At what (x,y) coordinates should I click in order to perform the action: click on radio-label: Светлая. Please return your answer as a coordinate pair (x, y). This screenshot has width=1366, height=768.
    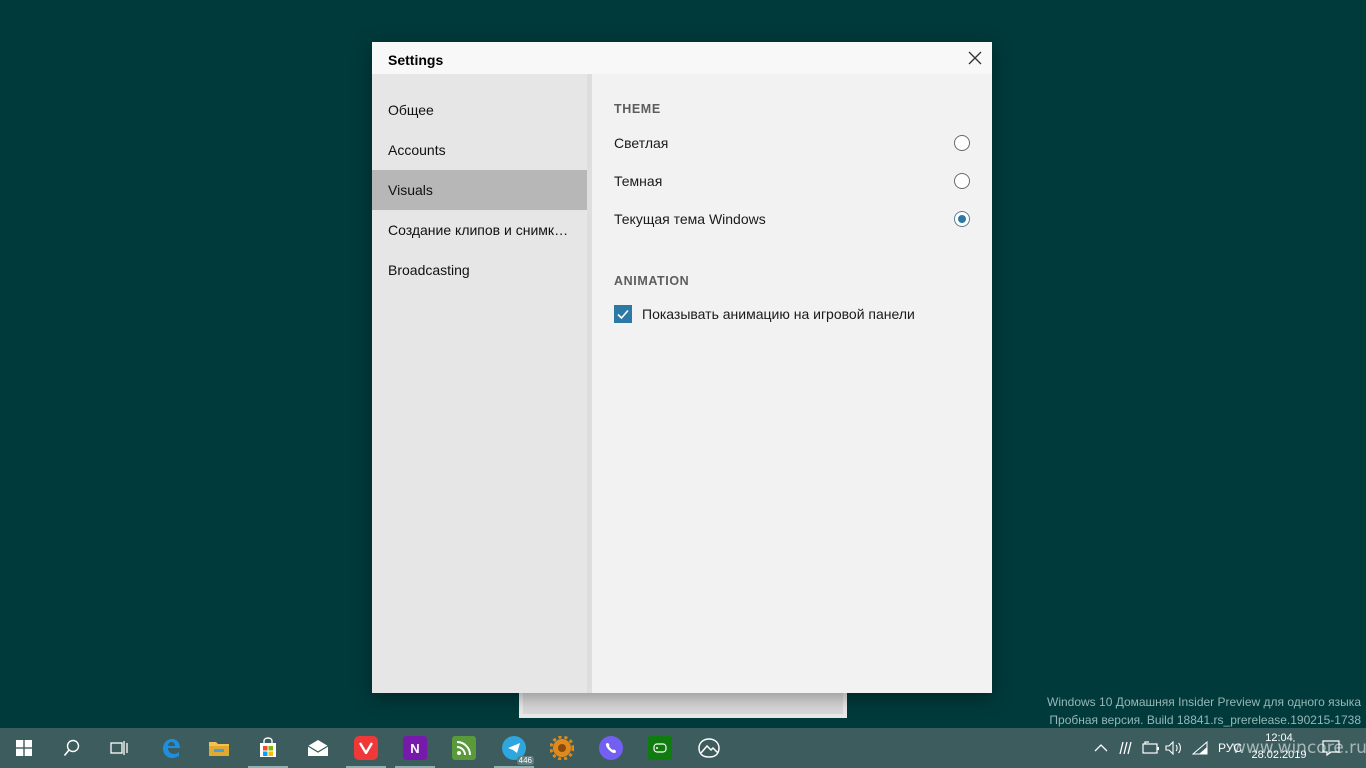
    Looking at the image, I should click on (641, 143).